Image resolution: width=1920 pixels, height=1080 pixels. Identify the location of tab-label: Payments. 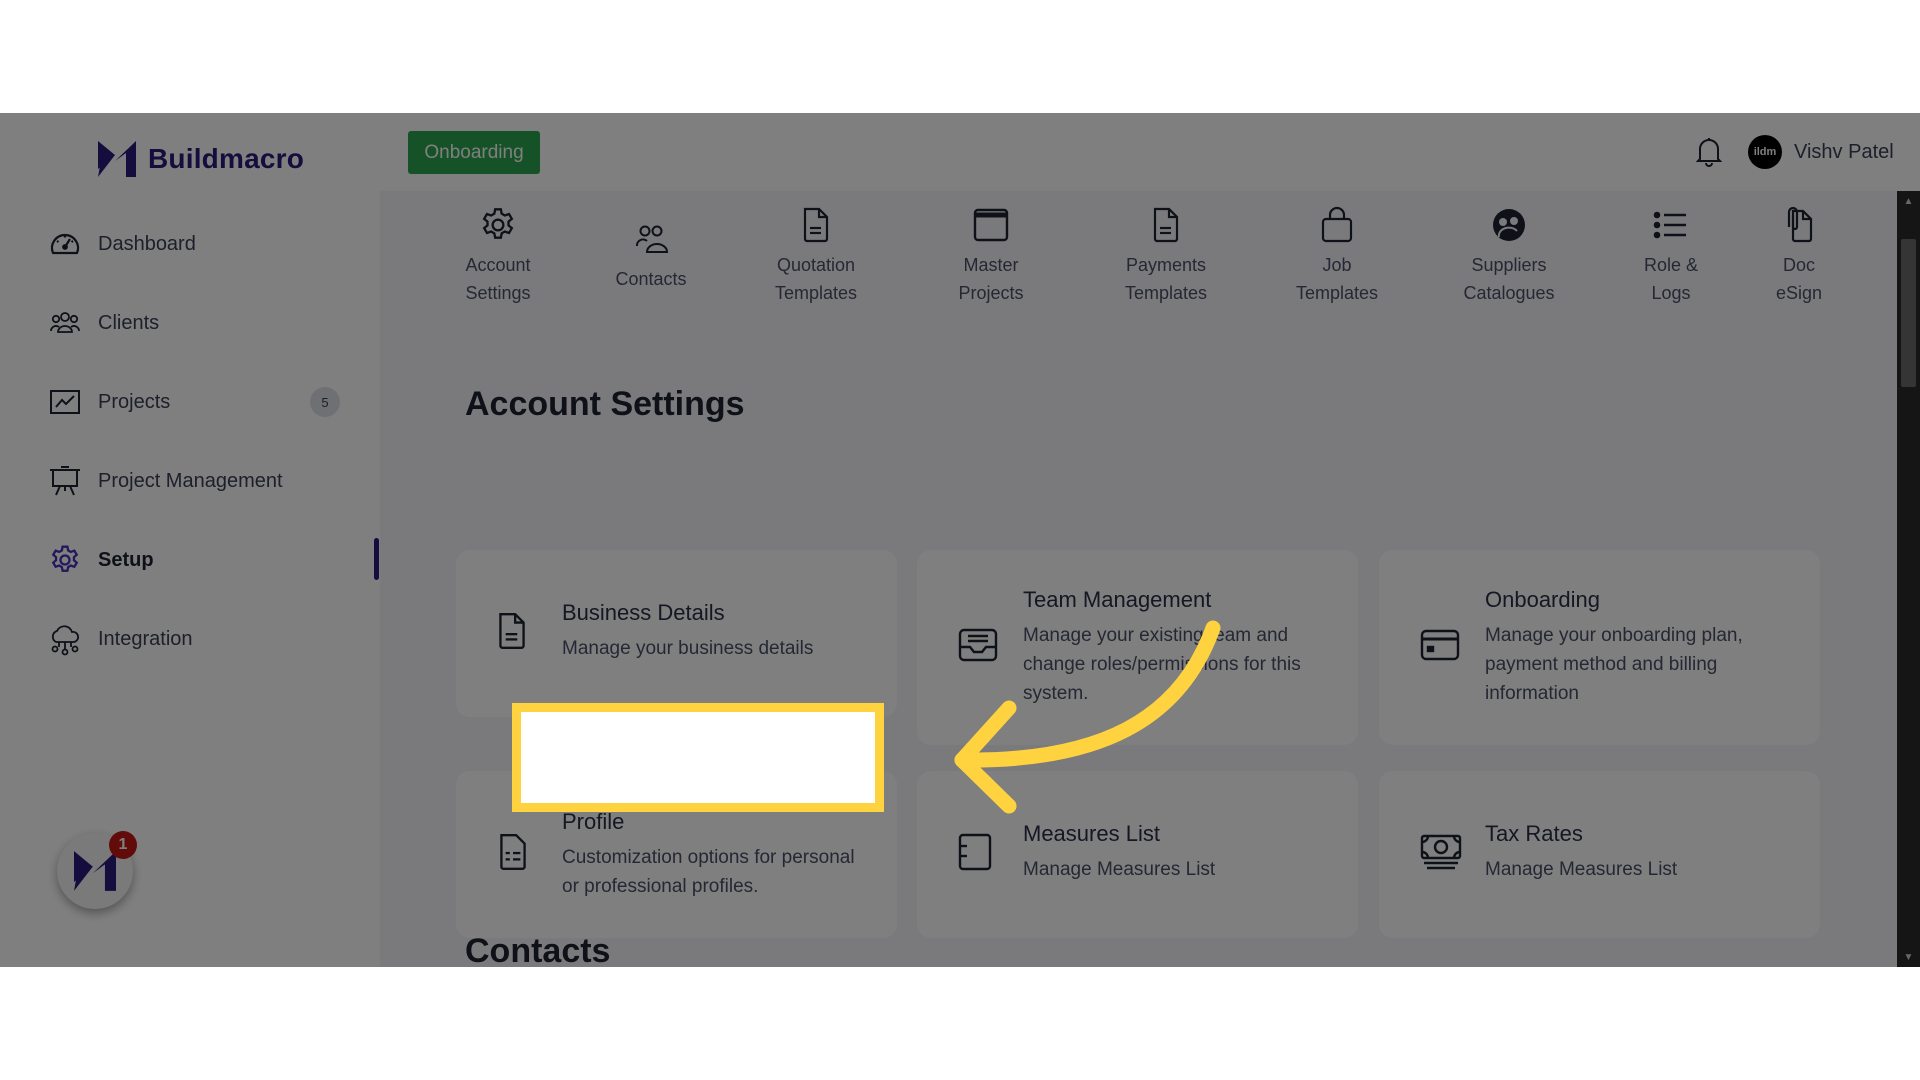
(1166, 265).